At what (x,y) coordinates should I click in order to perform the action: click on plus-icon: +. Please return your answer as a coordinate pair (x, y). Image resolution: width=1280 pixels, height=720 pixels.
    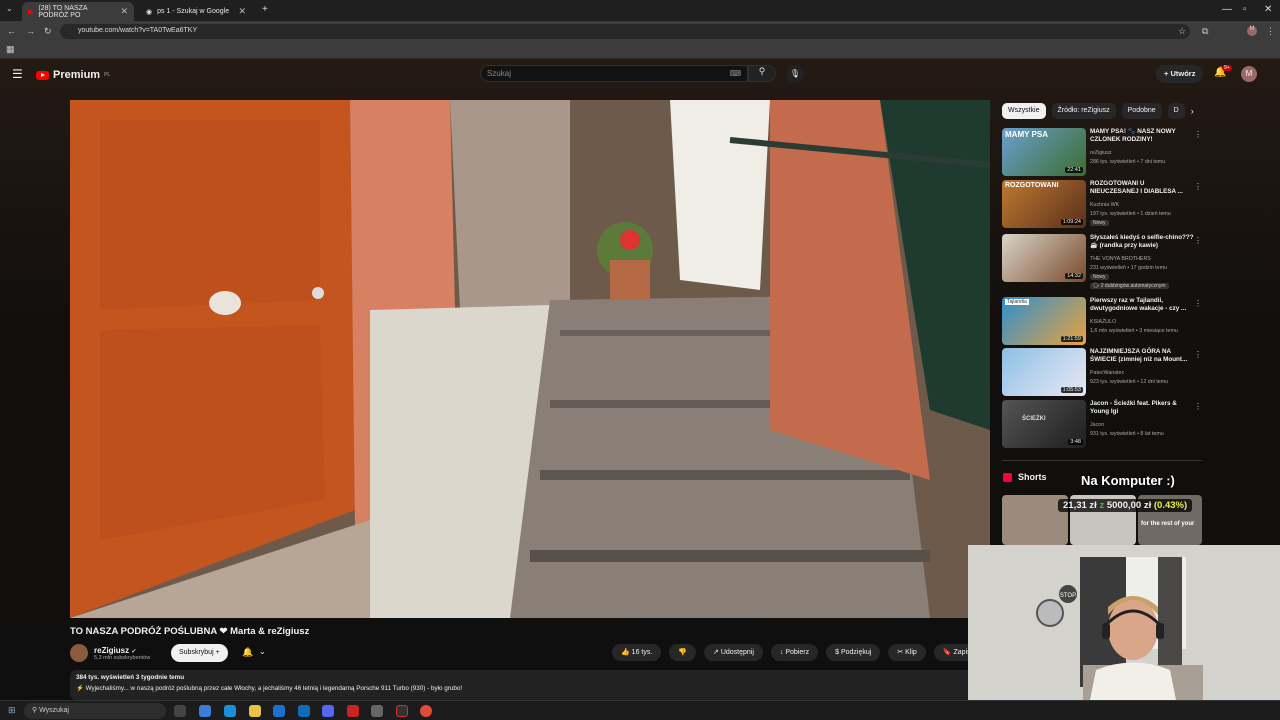
    Looking at the image, I should click on (217, 652).